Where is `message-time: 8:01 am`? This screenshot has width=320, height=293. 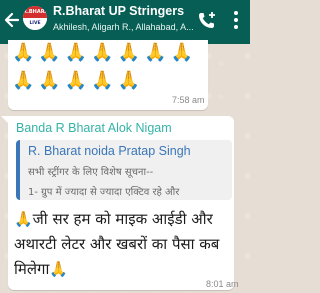 message-time: 8:01 am is located at coordinates (222, 284).